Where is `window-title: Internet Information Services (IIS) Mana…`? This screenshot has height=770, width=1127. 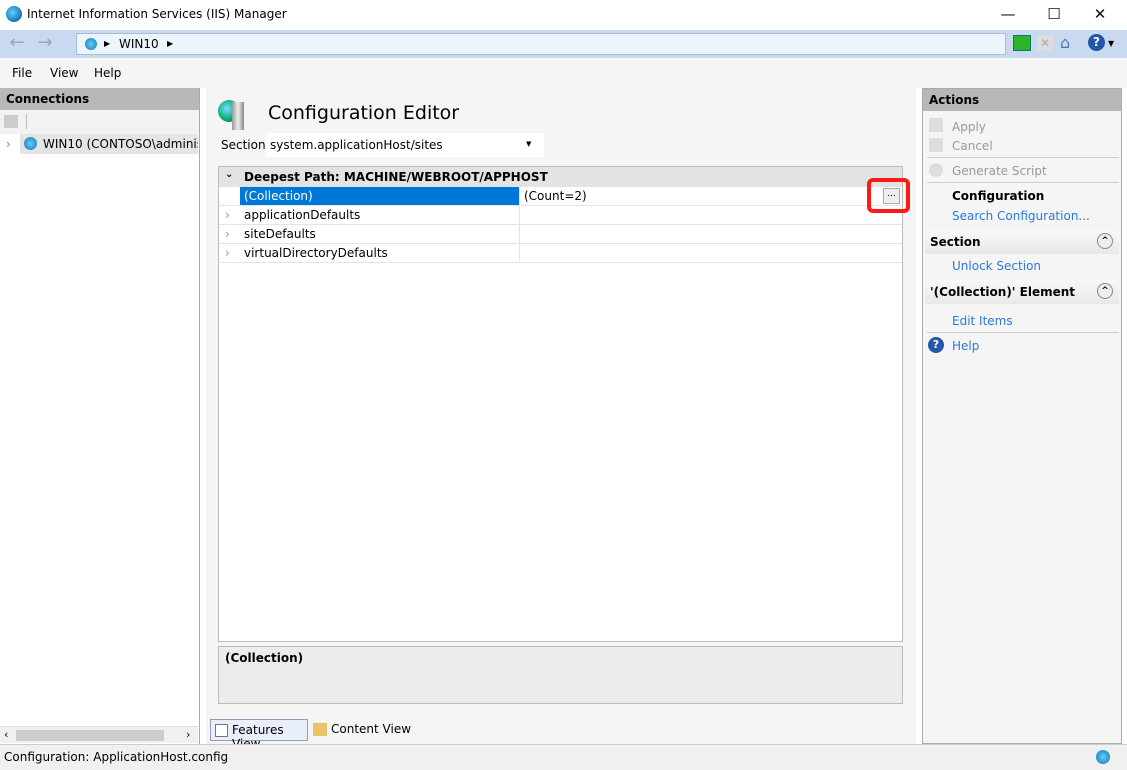 window-title: Internet Information Services (IIS) Mana… is located at coordinates (157, 14).